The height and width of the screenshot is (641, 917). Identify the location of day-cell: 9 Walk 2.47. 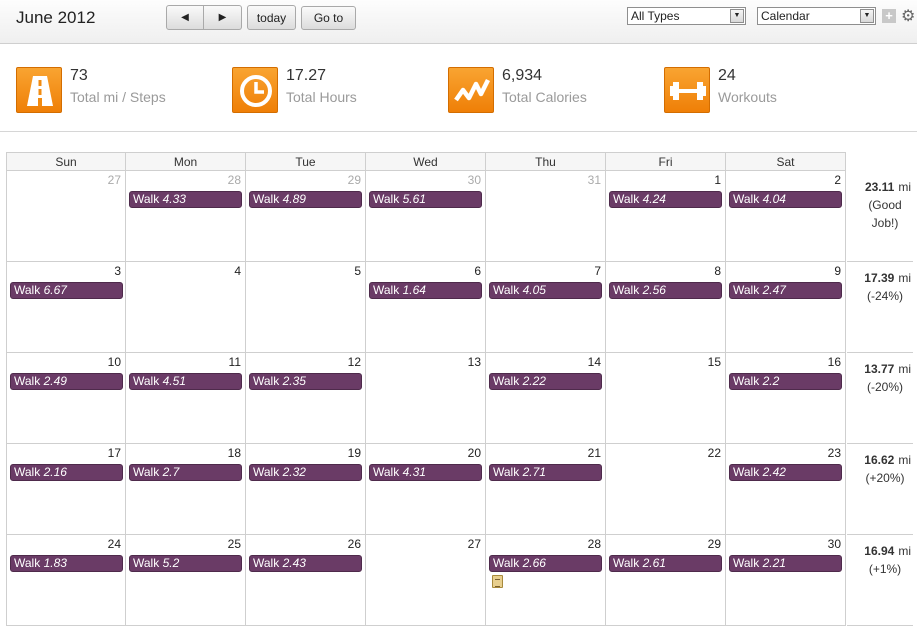
(786, 307).